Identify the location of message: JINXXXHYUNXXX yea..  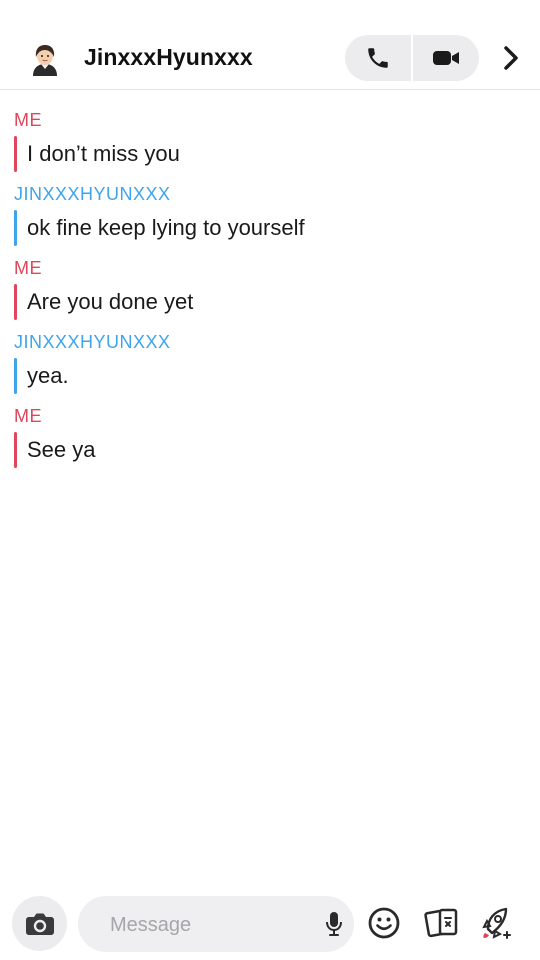
(270, 362).